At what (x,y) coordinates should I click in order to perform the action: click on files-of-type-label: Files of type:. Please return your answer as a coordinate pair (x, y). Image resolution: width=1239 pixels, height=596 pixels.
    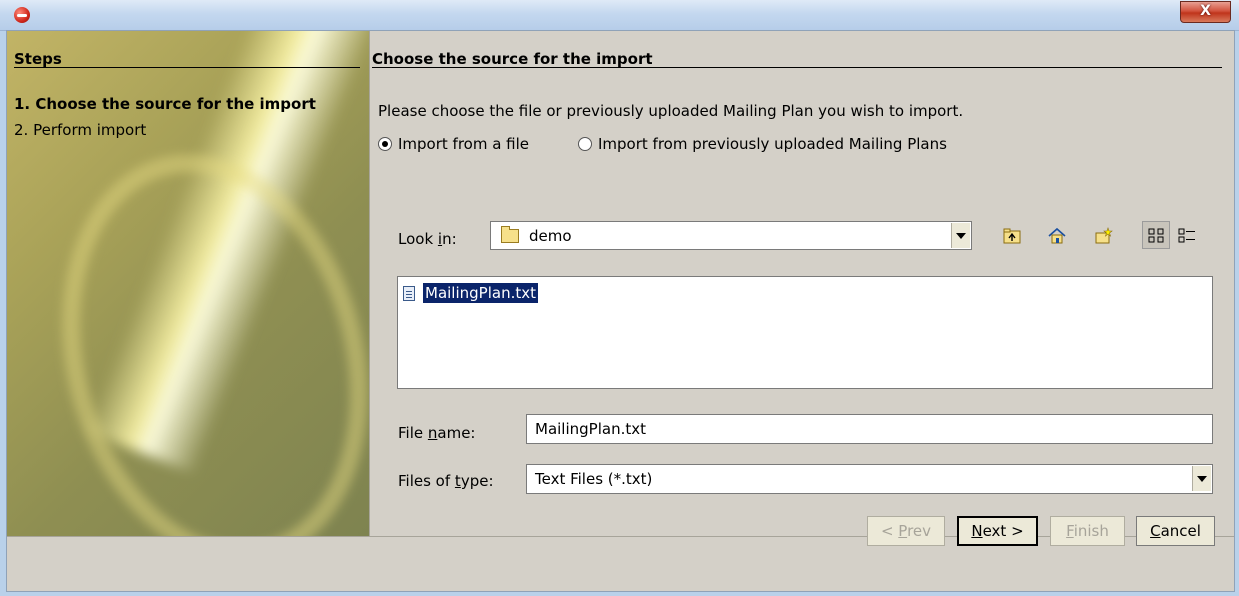
    Looking at the image, I should click on (446, 481).